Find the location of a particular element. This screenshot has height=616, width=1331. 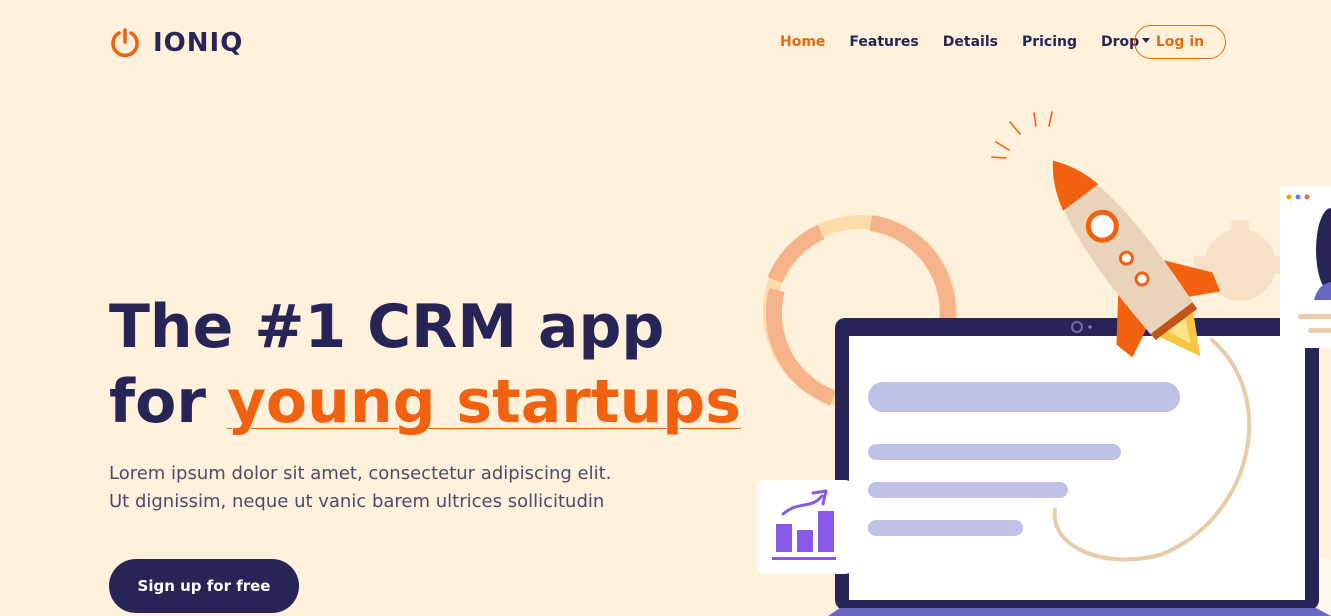

hero-title-highlight: young startups is located at coordinates (483, 402).